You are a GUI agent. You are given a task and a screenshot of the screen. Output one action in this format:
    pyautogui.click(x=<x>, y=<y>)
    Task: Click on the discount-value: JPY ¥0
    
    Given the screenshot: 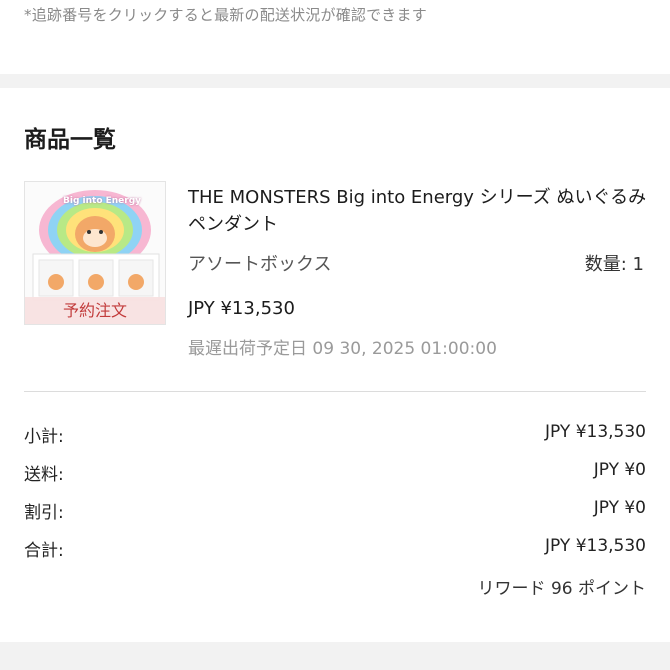 What is the action you would take?
    pyautogui.click(x=619, y=508)
    